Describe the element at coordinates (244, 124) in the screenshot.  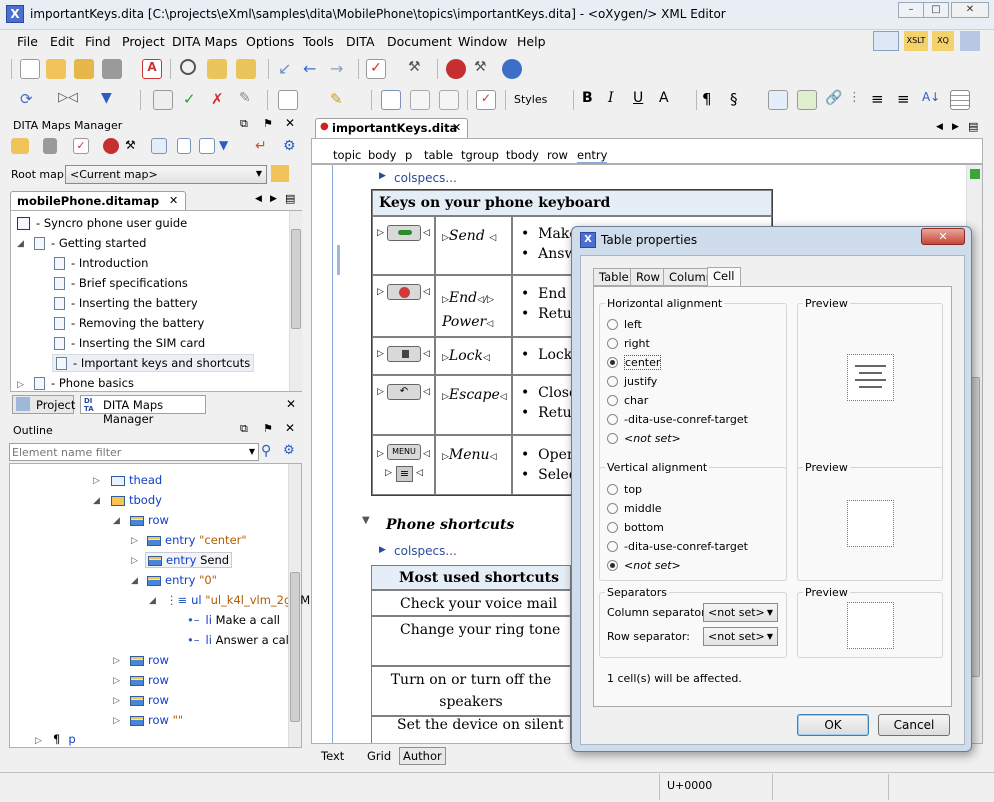
I see `float-panel-icon: ⧉` at that location.